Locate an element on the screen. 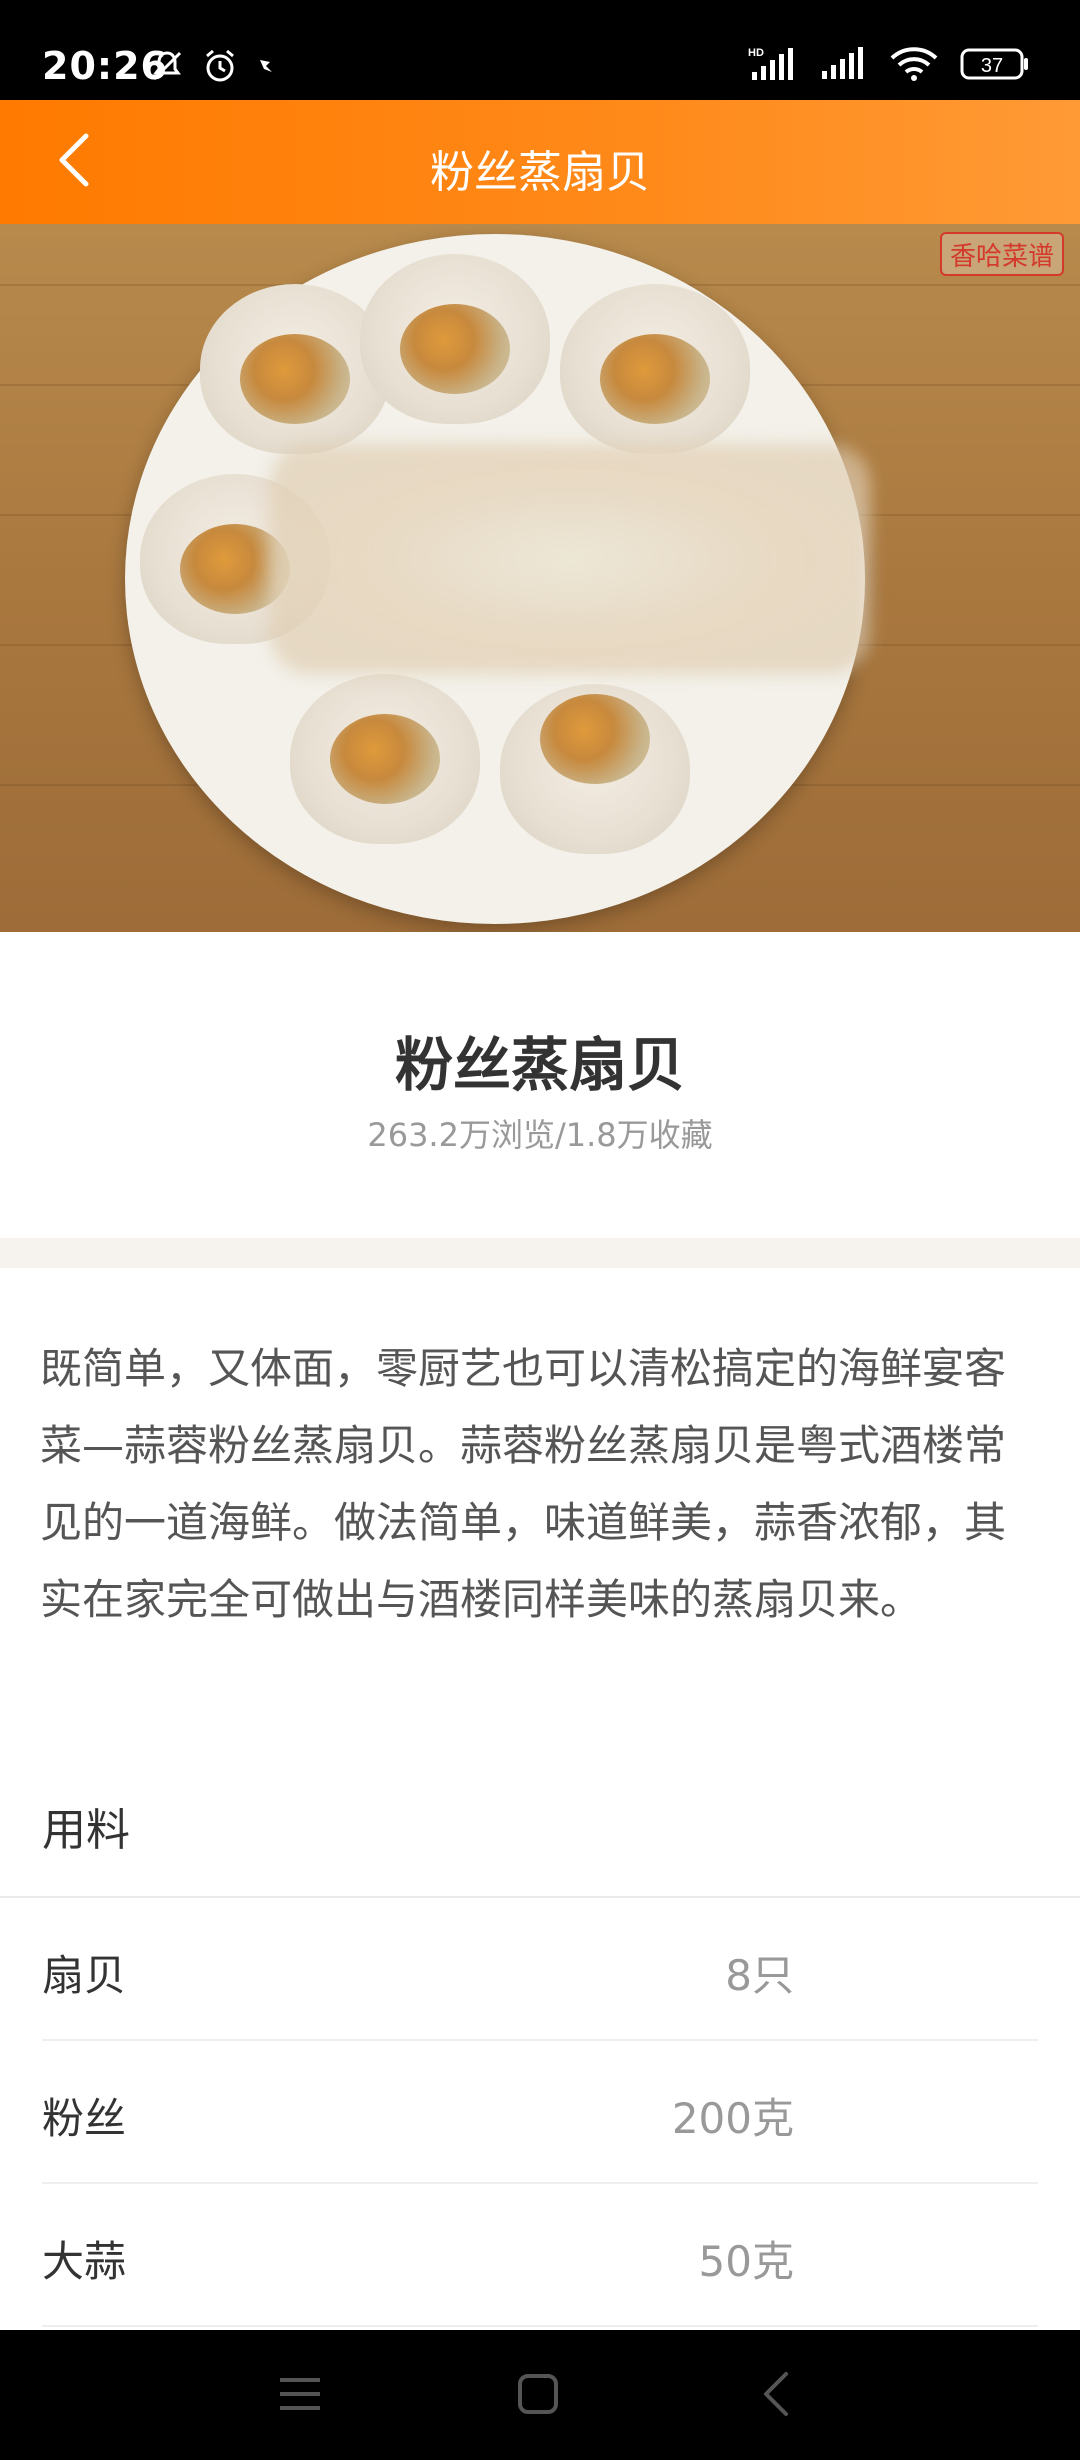  app-notification-icon is located at coordinates (268, 68).